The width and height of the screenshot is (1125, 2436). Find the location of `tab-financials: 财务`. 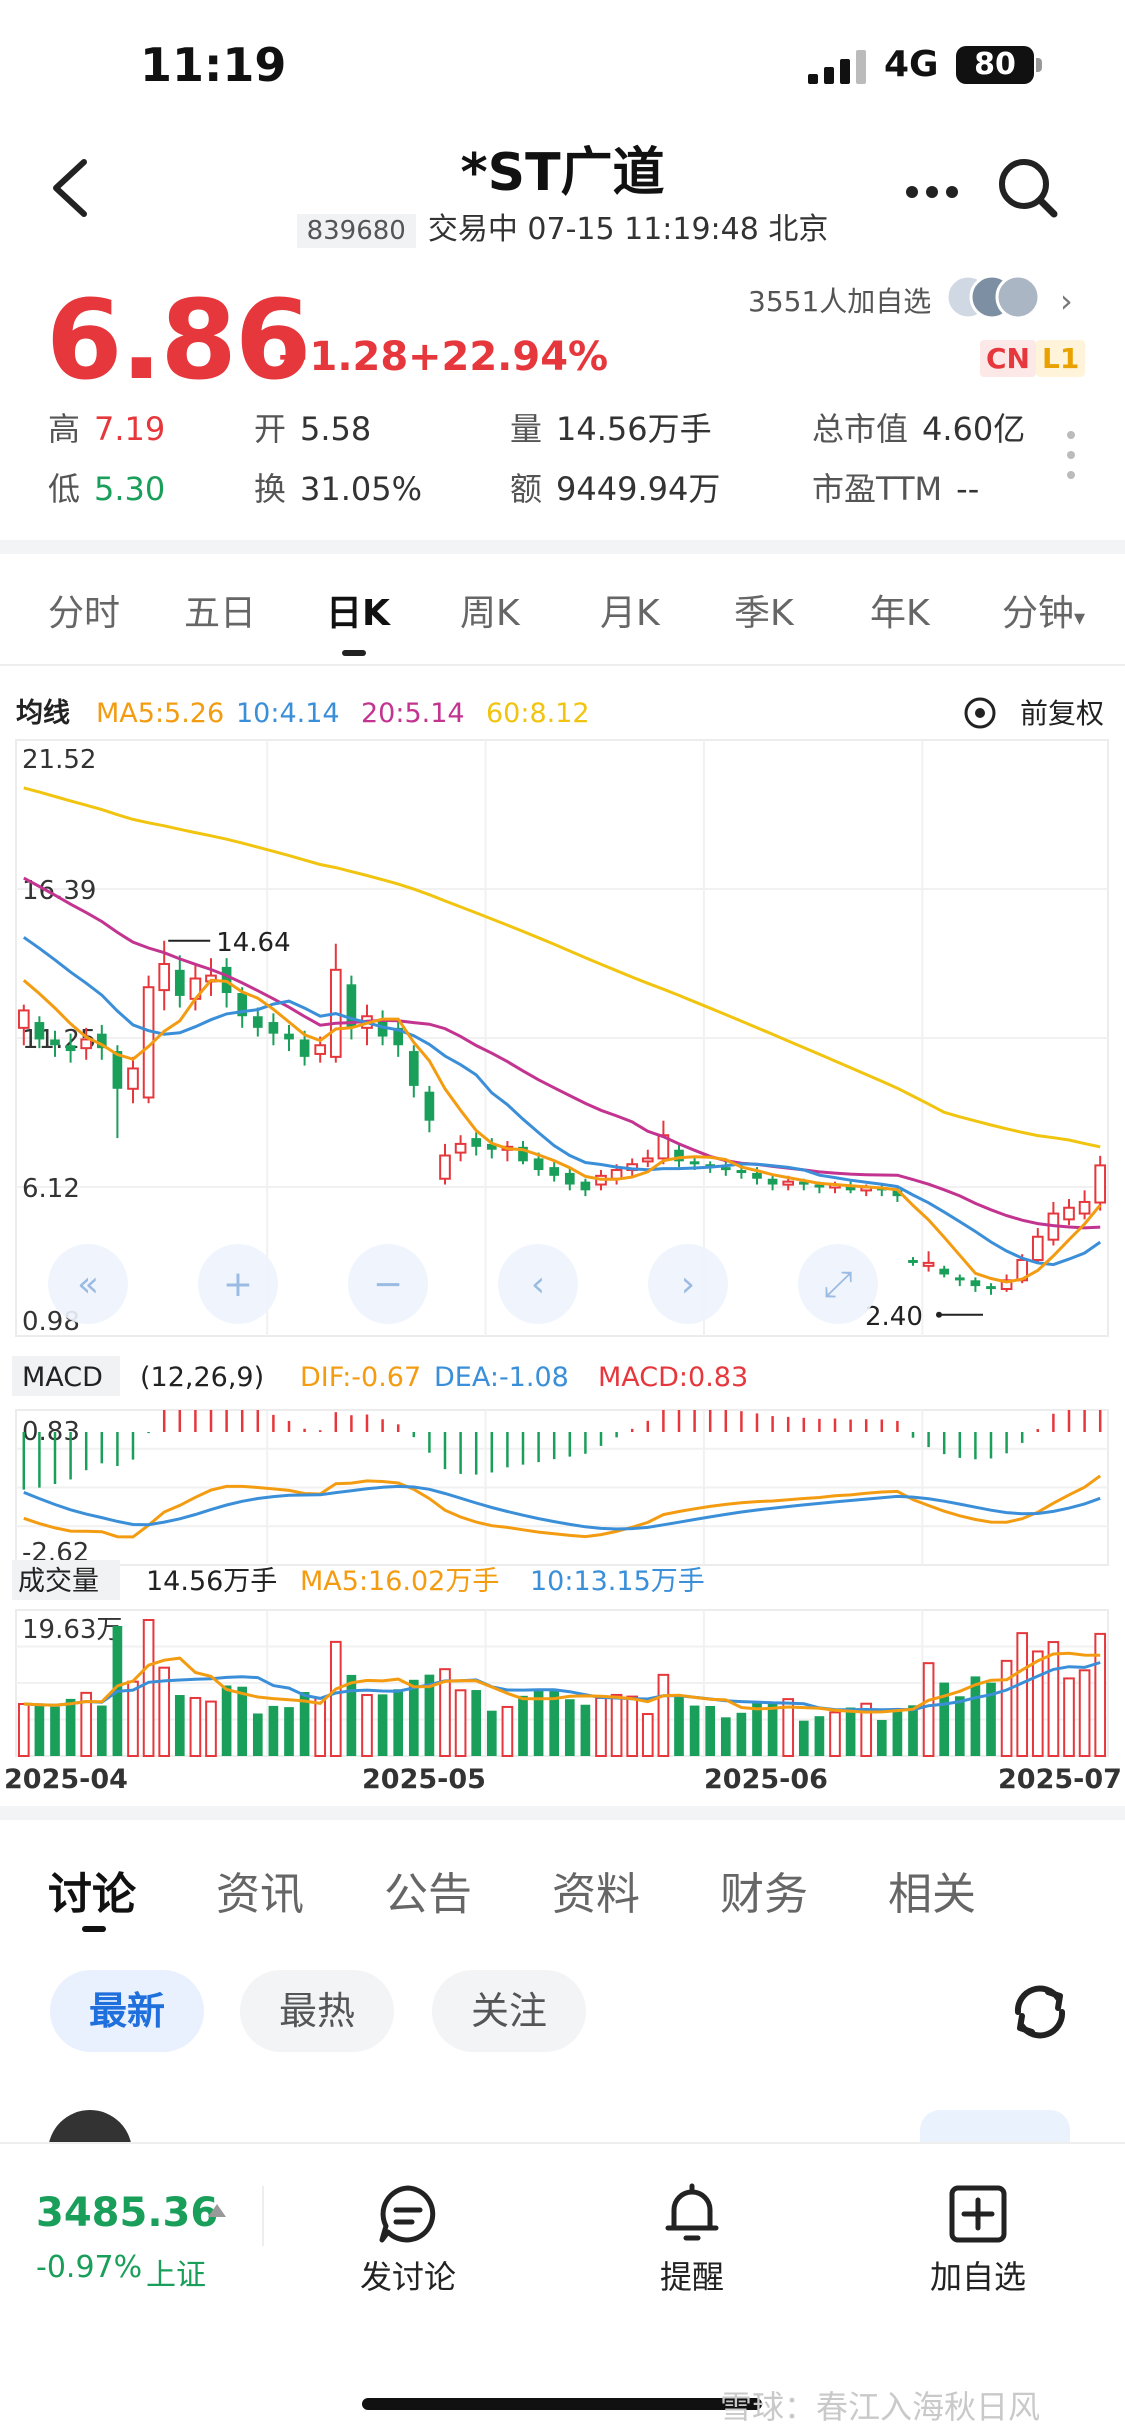

tab-financials: 财务 is located at coordinates (764, 1890).